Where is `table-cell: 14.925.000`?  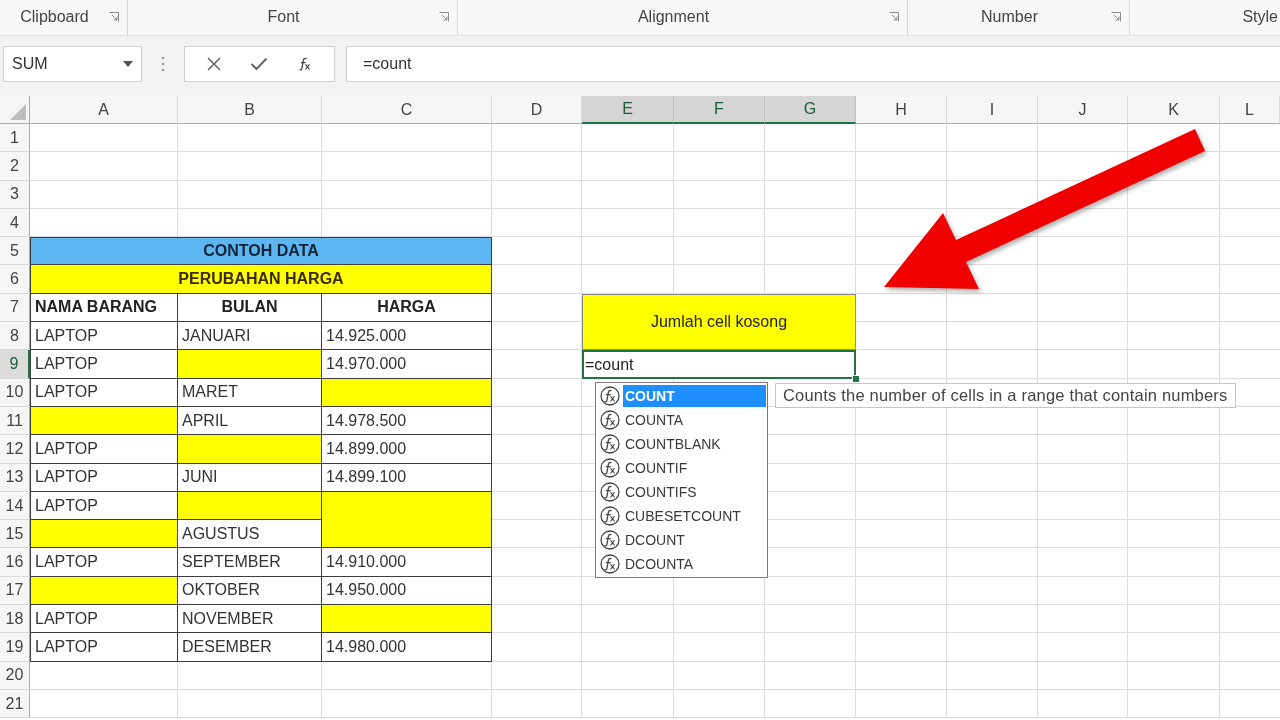 table-cell: 14.925.000 is located at coordinates (407, 336).